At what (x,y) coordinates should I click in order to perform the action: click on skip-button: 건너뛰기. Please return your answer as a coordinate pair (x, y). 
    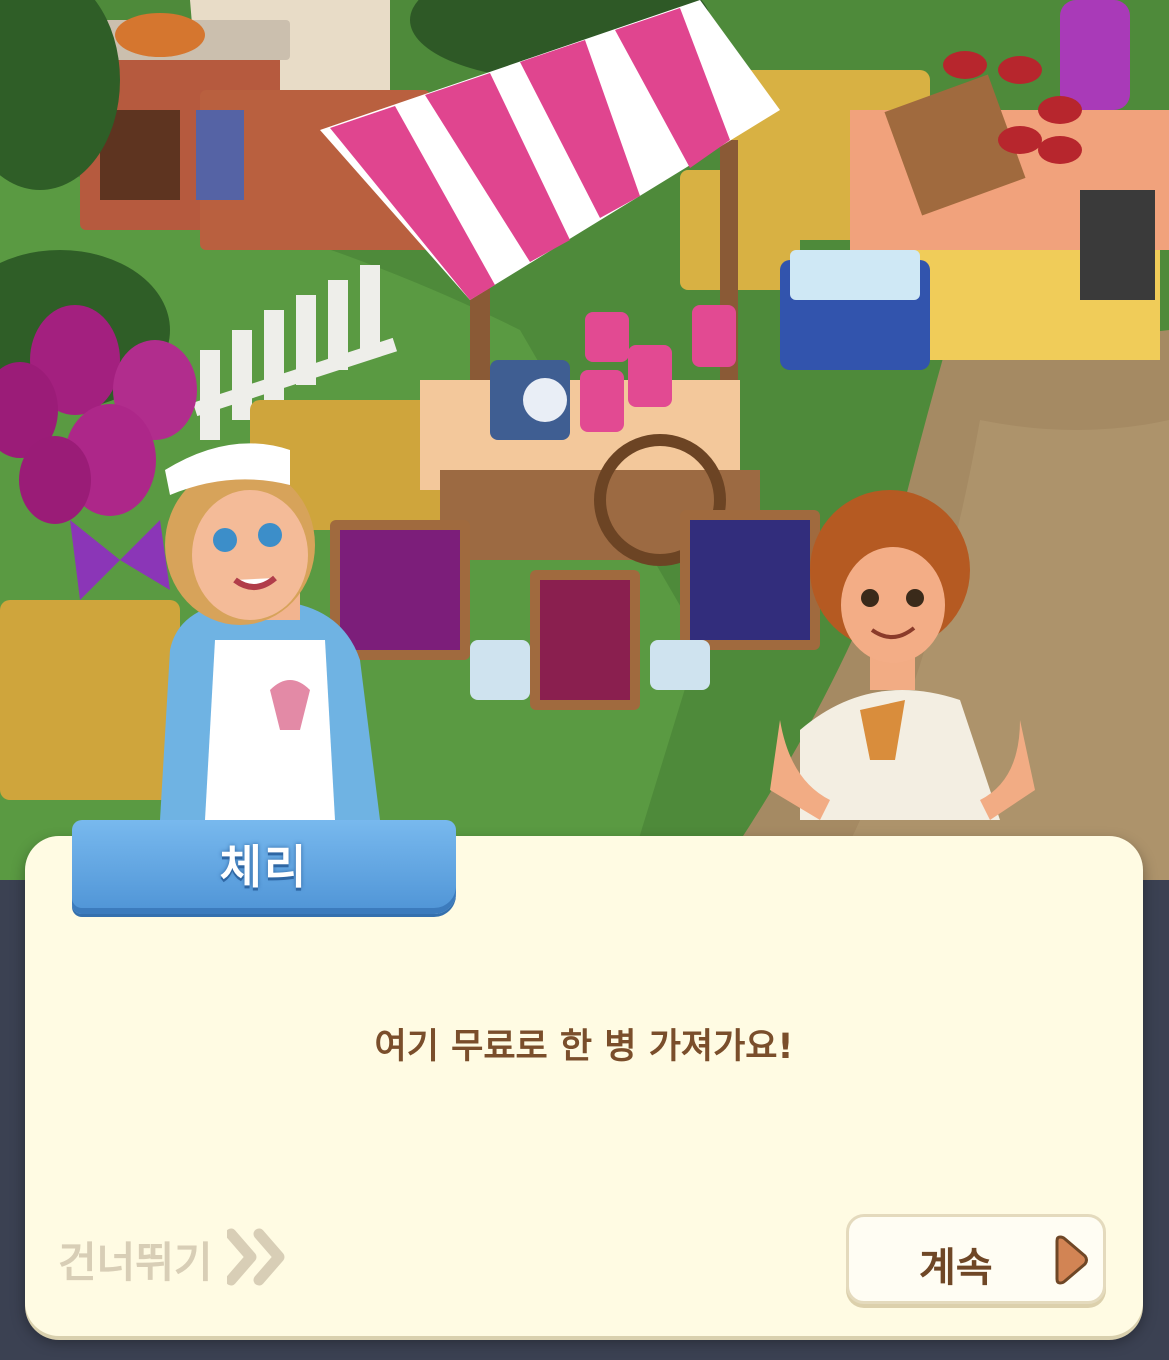
    Looking at the image, I should click on (173, 1259).